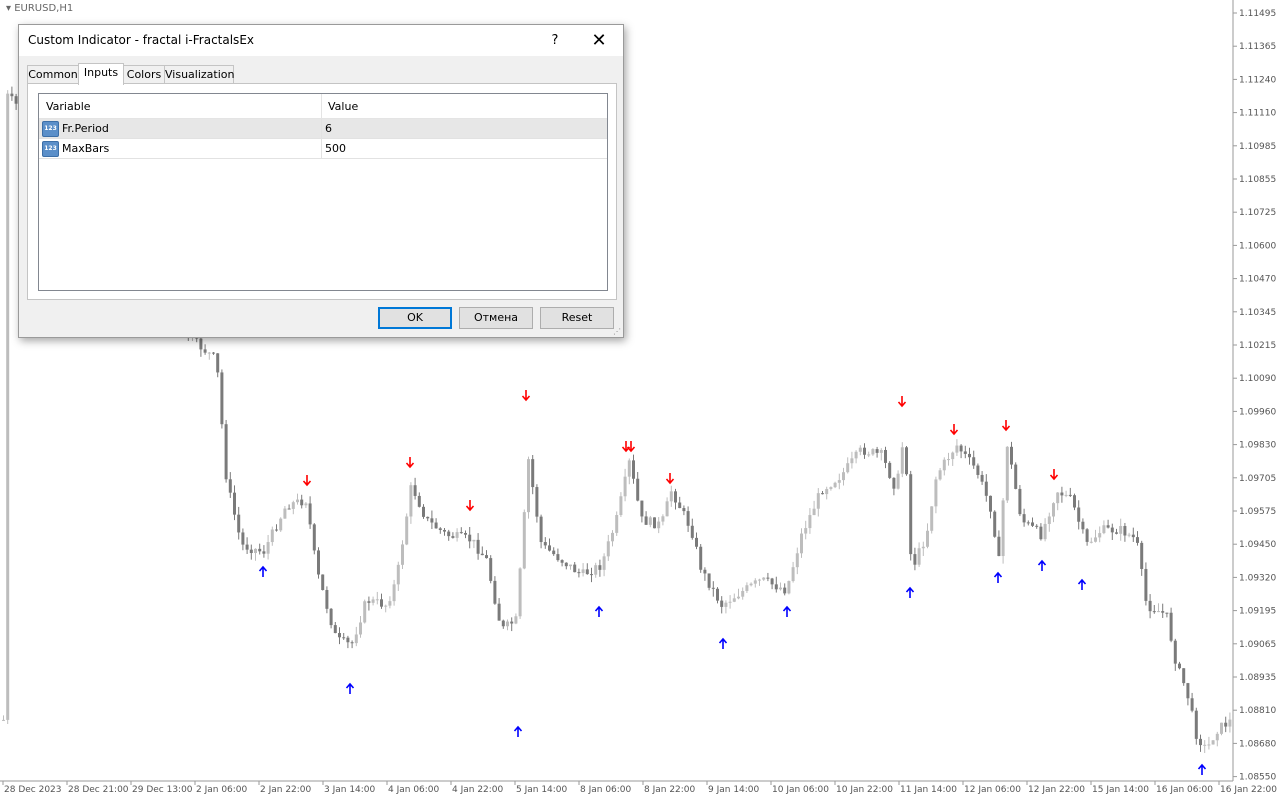 This screenshot has width=1280, height=800. What do you see at coordinates (1257, 180) in the screenshot?
I see `price-tick-label: 1.10855` at bounding box center [1257, 180].